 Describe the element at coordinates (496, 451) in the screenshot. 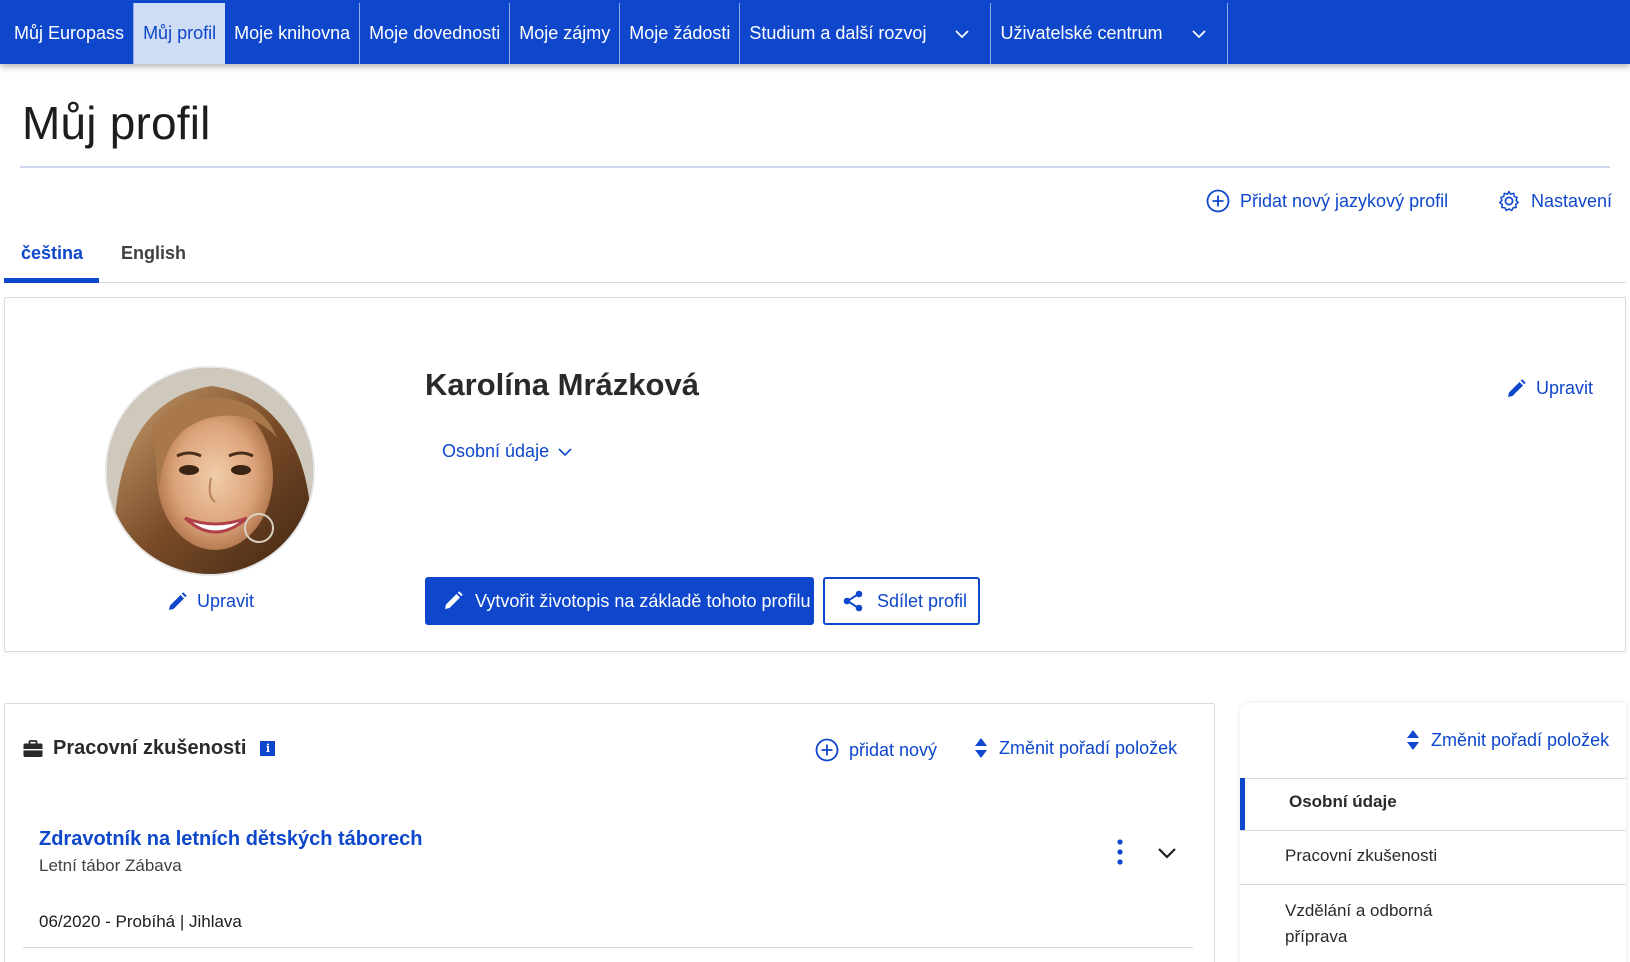

I see `personal-details-label: Osobní údaje` at that location.